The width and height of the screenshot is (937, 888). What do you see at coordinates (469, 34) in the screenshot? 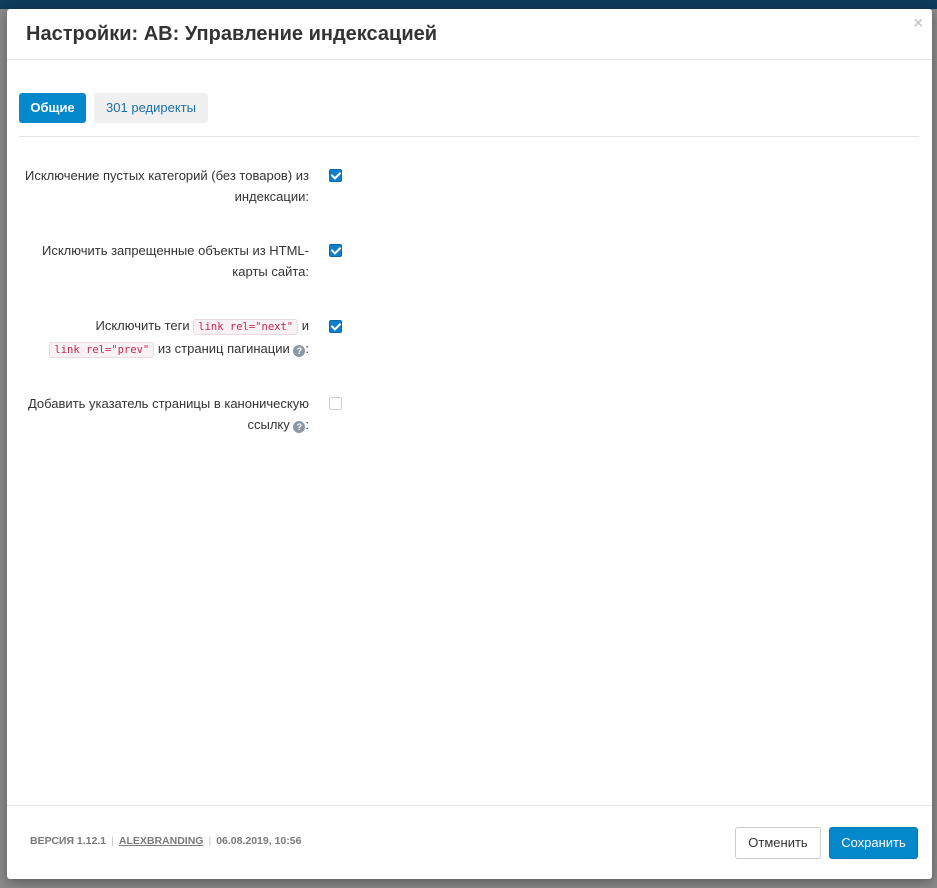
I see `modal-header: Настройки: AB: Управление индексацией ×` at bounding box center [469, 34].